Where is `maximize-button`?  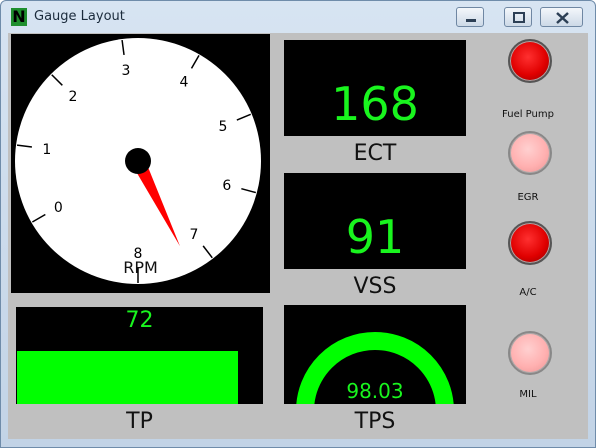 maximize-button is located at coordinates (518, 17).